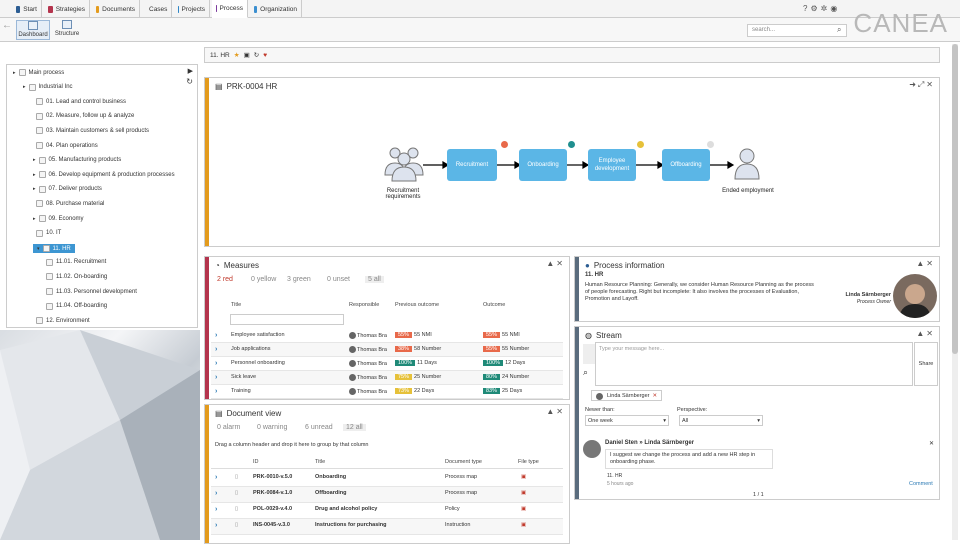  I want to click on col-outcome: Outcome, so click(494, 305).